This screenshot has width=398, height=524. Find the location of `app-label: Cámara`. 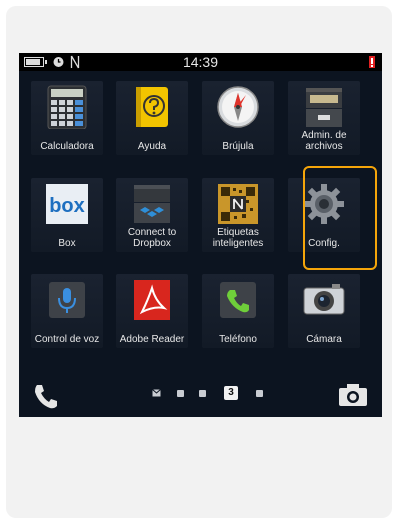

app-label: Cámara is located at coordinates (324, 339).